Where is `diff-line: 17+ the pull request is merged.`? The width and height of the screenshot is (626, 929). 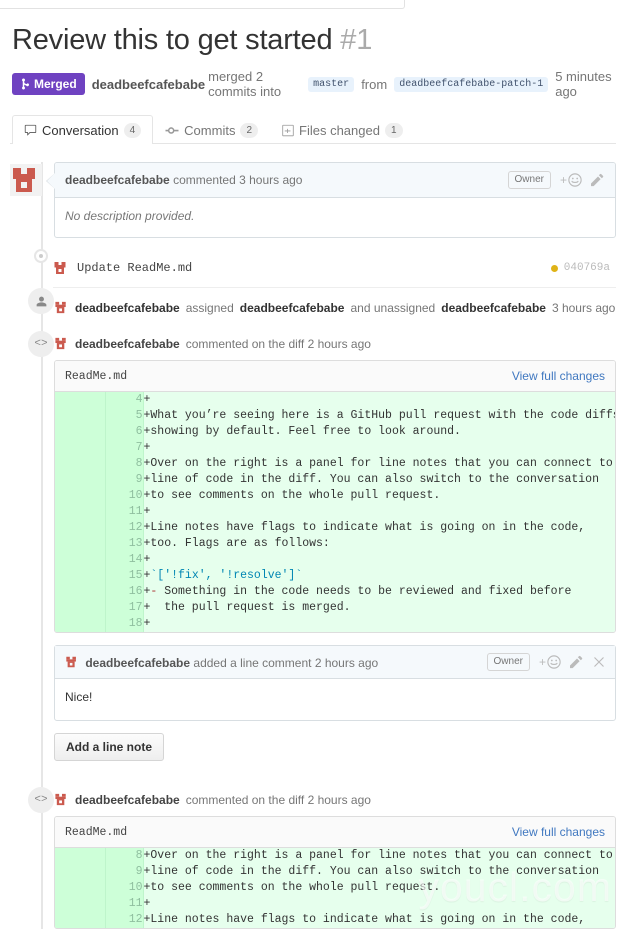
diff-line: 17+ the pull request is merged. is located at coordinates (335, 608).